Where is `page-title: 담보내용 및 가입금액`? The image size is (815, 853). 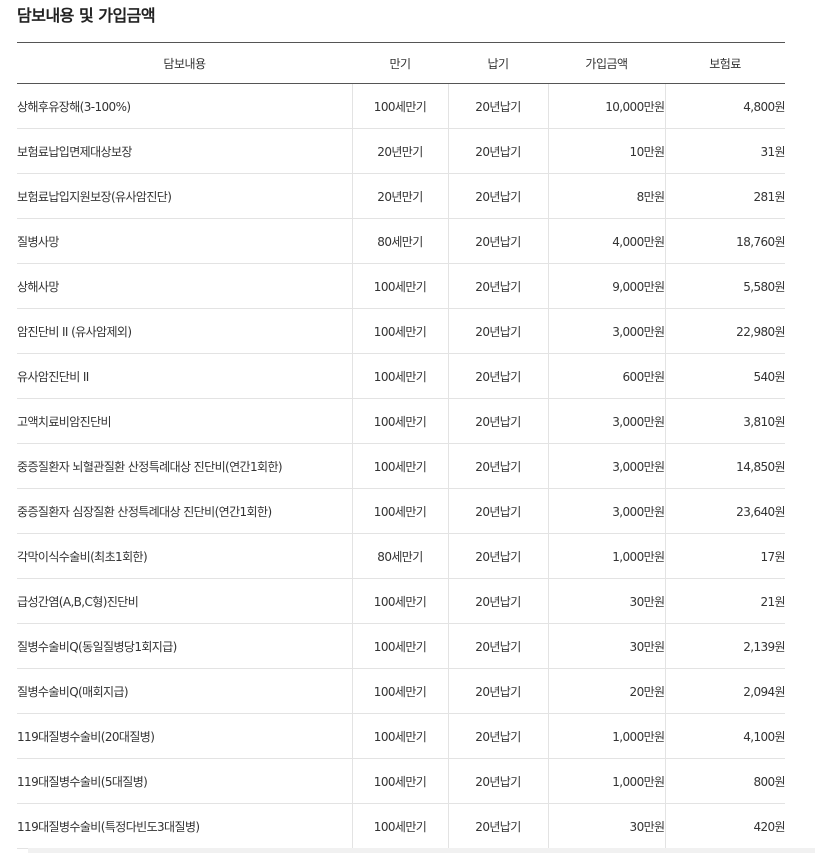 page-title: 담보내용 및 가입금액 is located at coordinates (86, 15).